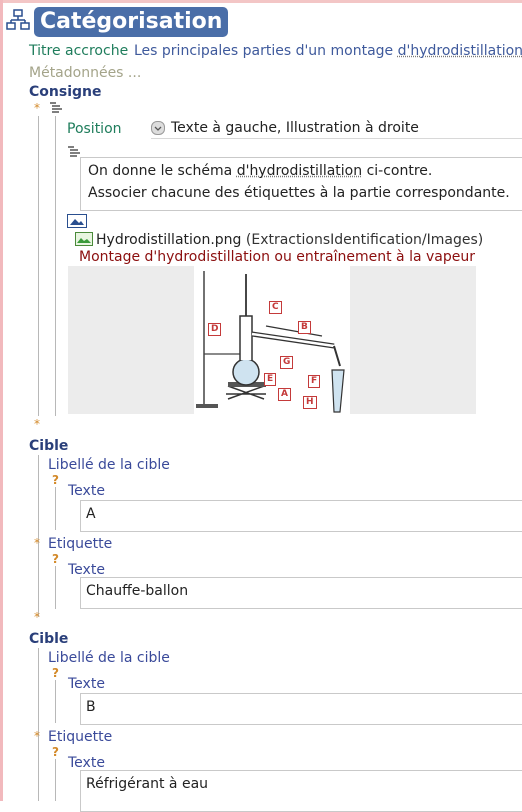 Image resolution: width=522 pixels, height=812 pixels. I want to click on libelle-label-1: Libellé de la cible, so click(109, 465).